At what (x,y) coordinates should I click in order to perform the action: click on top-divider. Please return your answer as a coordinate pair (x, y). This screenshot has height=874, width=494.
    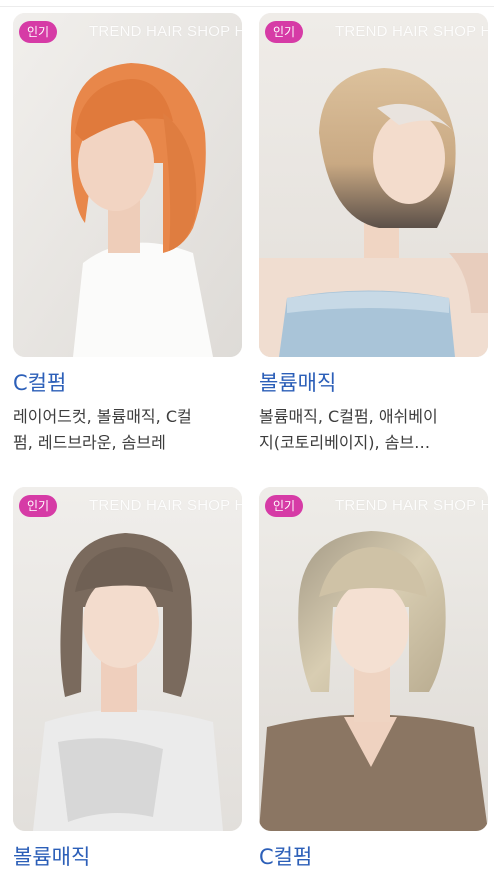
    Looking at the image, I should click on (247, 6).